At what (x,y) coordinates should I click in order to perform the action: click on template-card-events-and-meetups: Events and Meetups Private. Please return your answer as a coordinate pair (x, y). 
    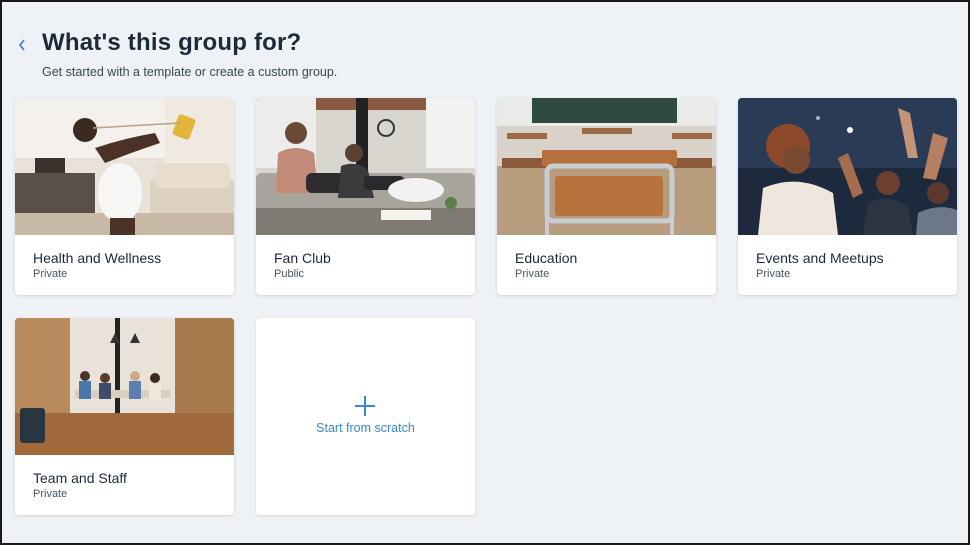
    Looking at the image, I should click on (847, 196).